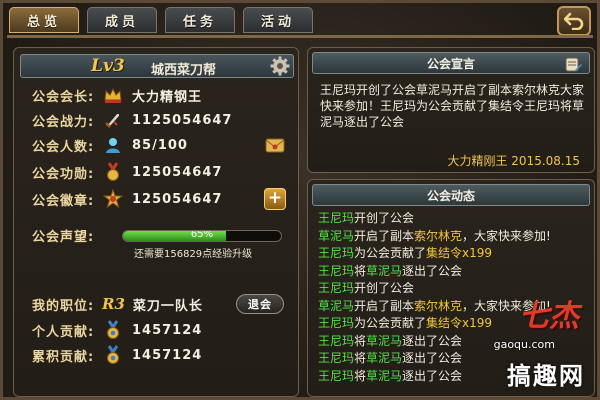 Image resolution: width=600 pixels, height=400 pixels. What do you see at coordinates (278, 20) in the screenshot?
I see `tab-events: 活动` at bounding box center [278, 20].